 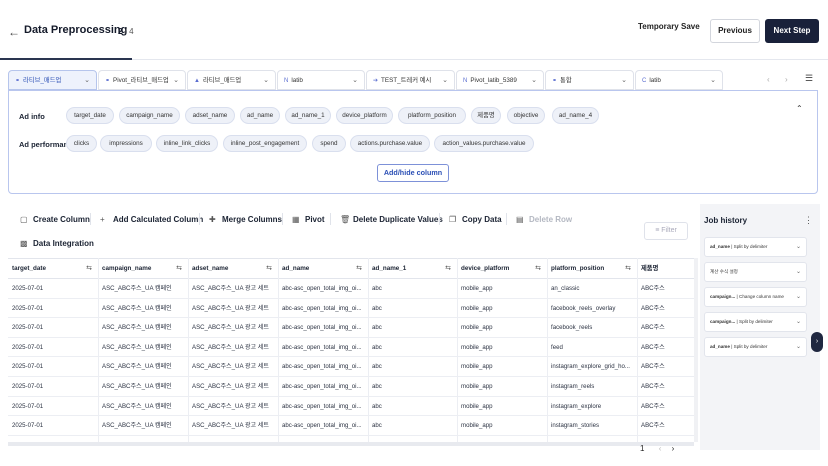 I want to click on tab-dataset: Clatib ⌄, so click(x=679, y=80).